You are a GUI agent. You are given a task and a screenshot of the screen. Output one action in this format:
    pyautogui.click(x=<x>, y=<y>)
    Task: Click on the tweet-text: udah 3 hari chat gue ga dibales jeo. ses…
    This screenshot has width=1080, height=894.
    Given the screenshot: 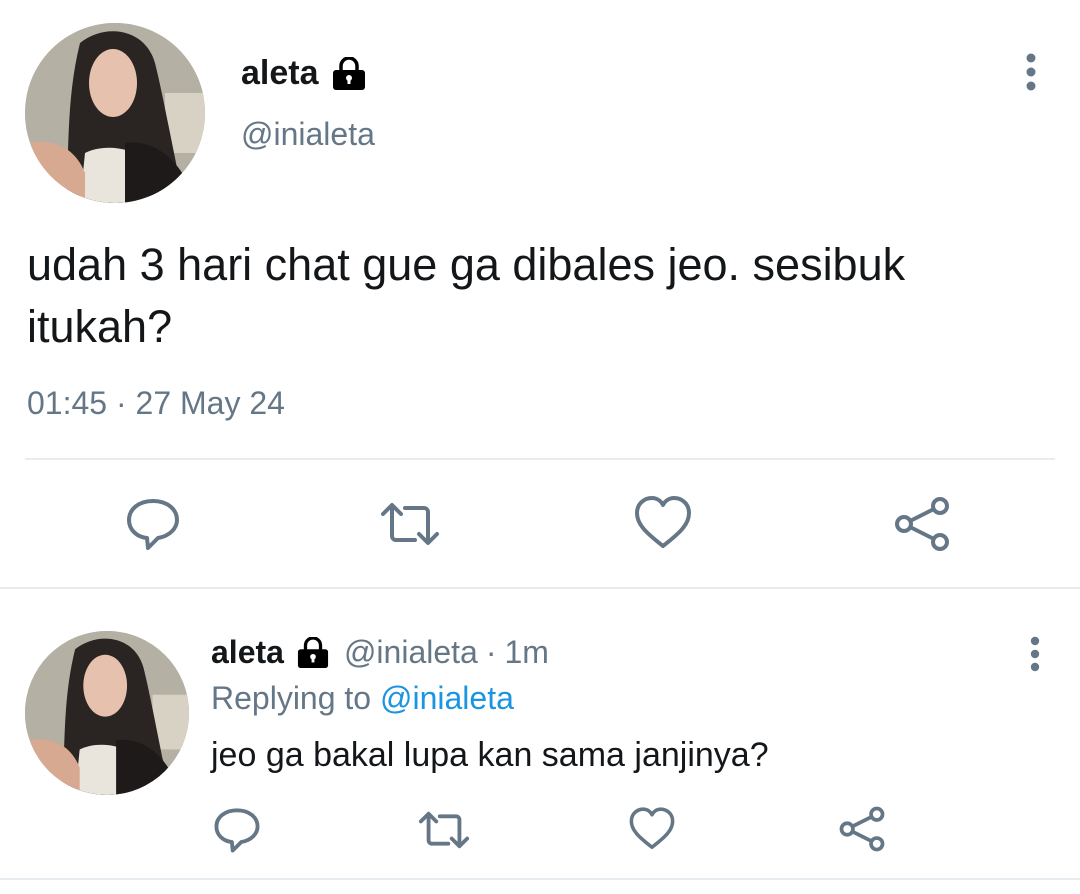 What is the action you would take?
    pyautogui.click(x=466, y=295)
    